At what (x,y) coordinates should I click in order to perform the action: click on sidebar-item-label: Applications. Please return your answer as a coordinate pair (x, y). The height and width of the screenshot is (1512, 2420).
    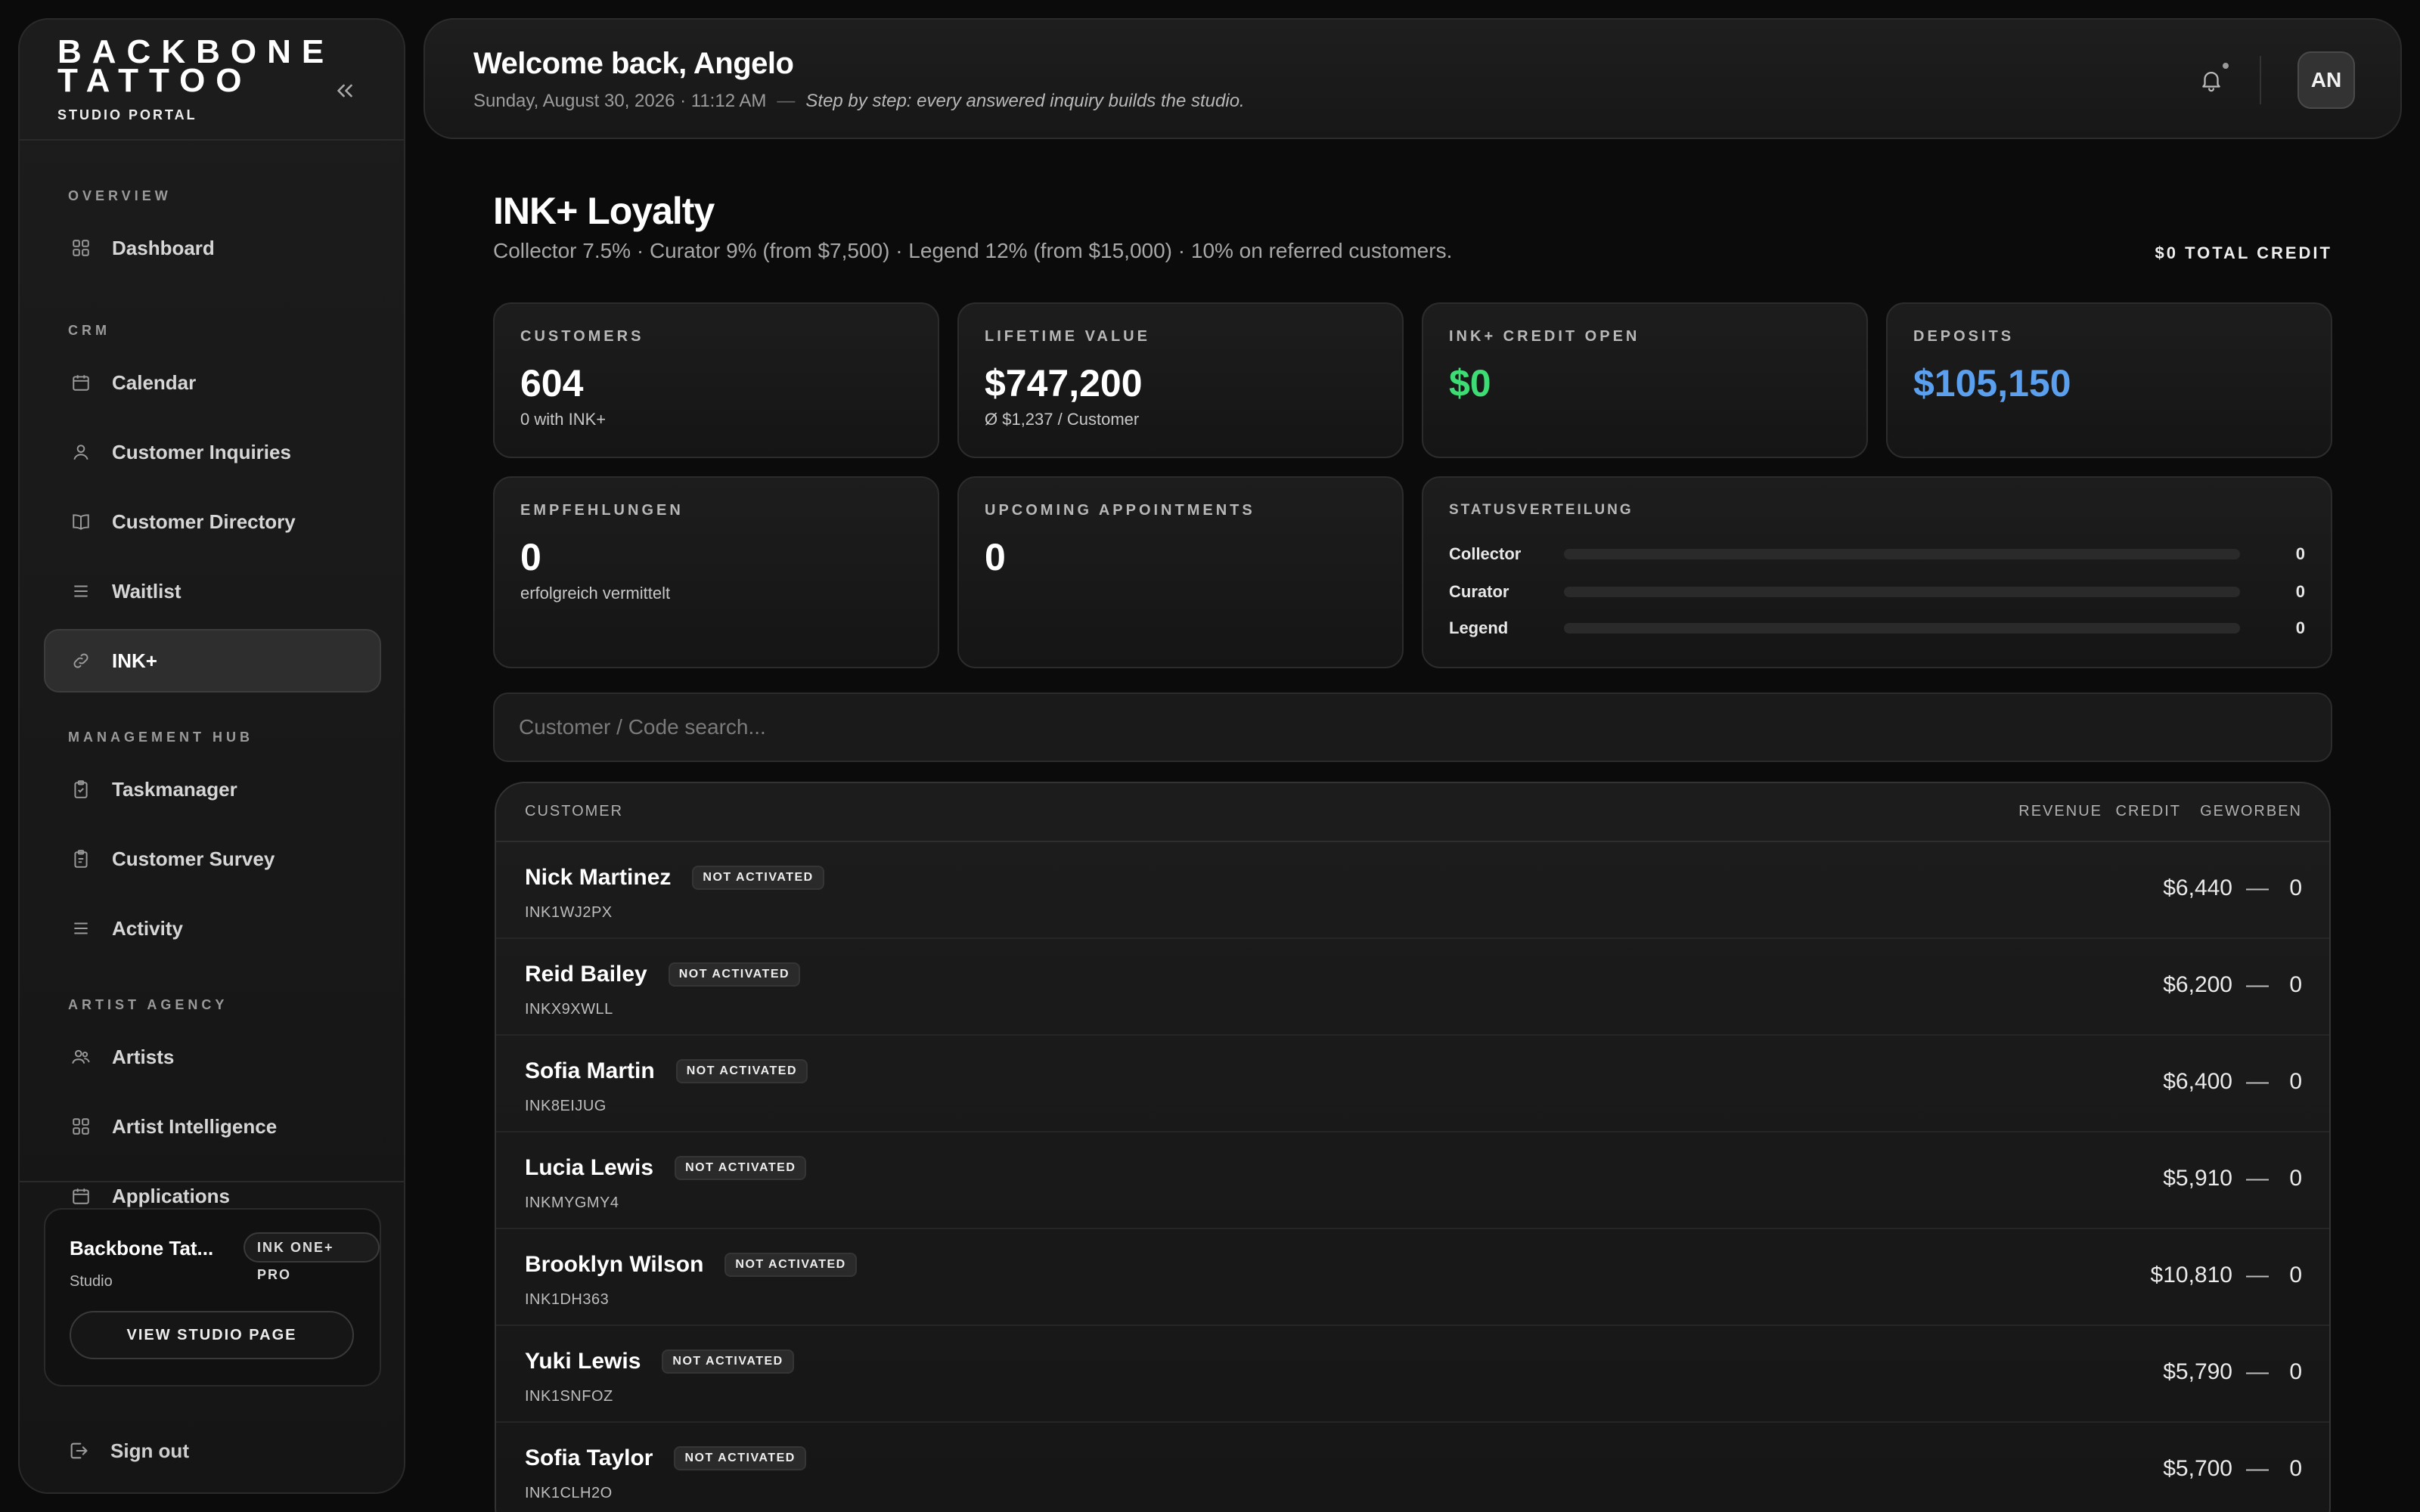
    Looking at the image, I should click on (171, 1196).